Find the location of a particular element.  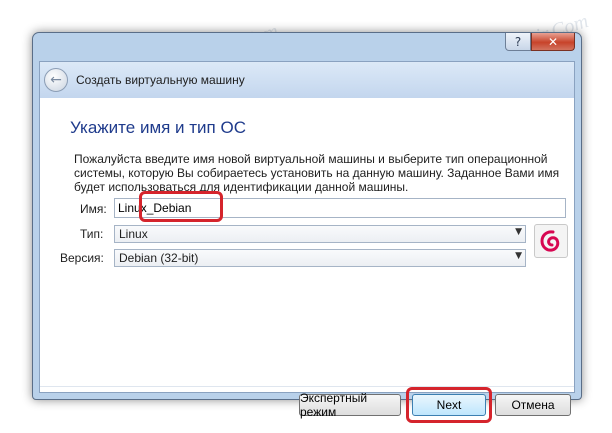

titlebar-buttons: ? ✕ is located at coordinates (540, 42).